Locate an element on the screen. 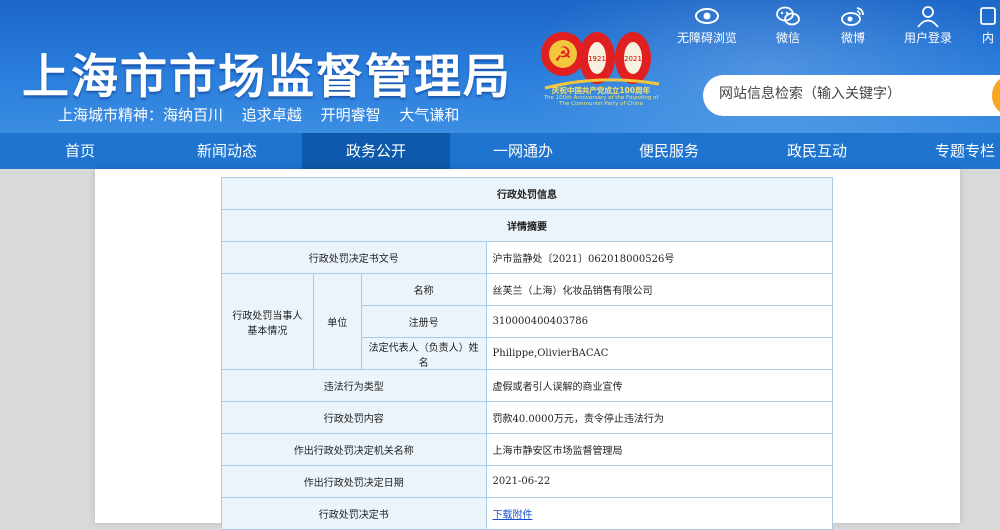  tool-label: 用户登录 is located at coordinates (927, 38).